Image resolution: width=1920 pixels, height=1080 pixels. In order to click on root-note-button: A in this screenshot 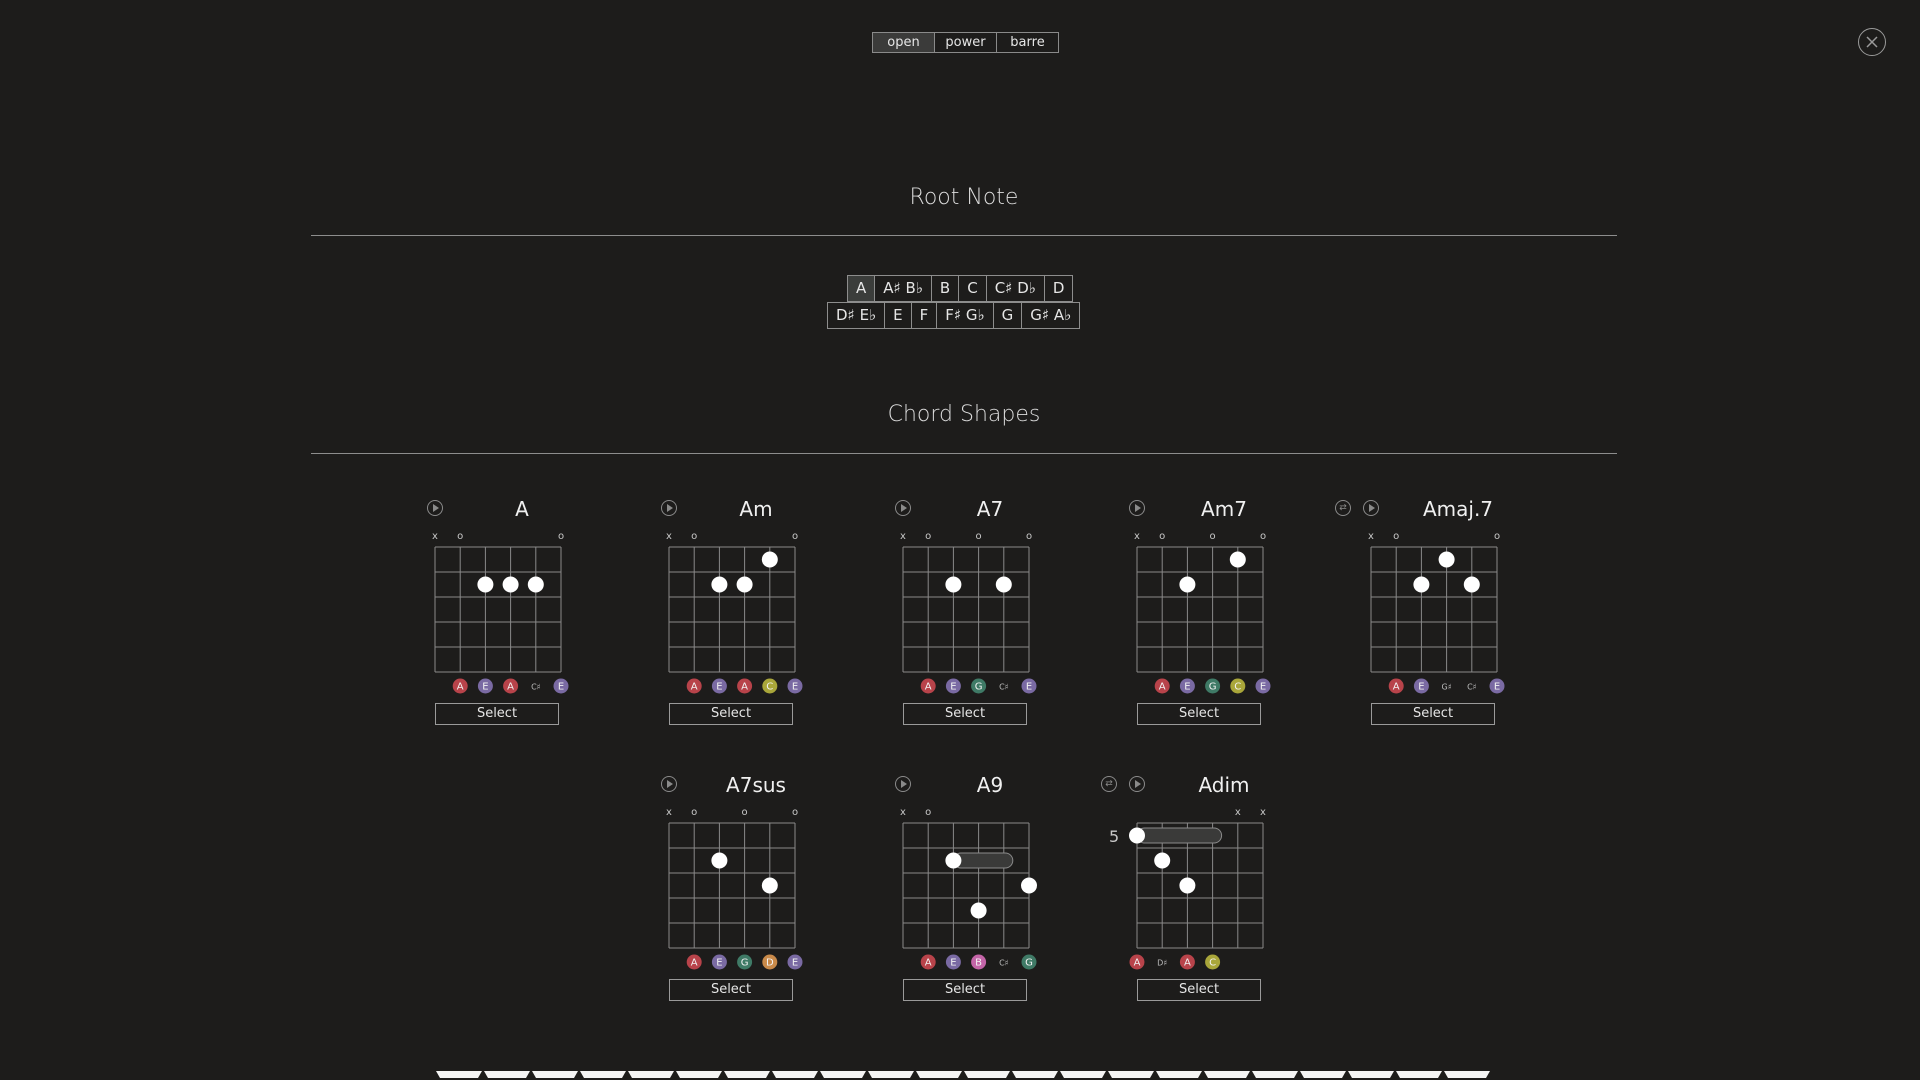, I will do `click(862, 289)`.